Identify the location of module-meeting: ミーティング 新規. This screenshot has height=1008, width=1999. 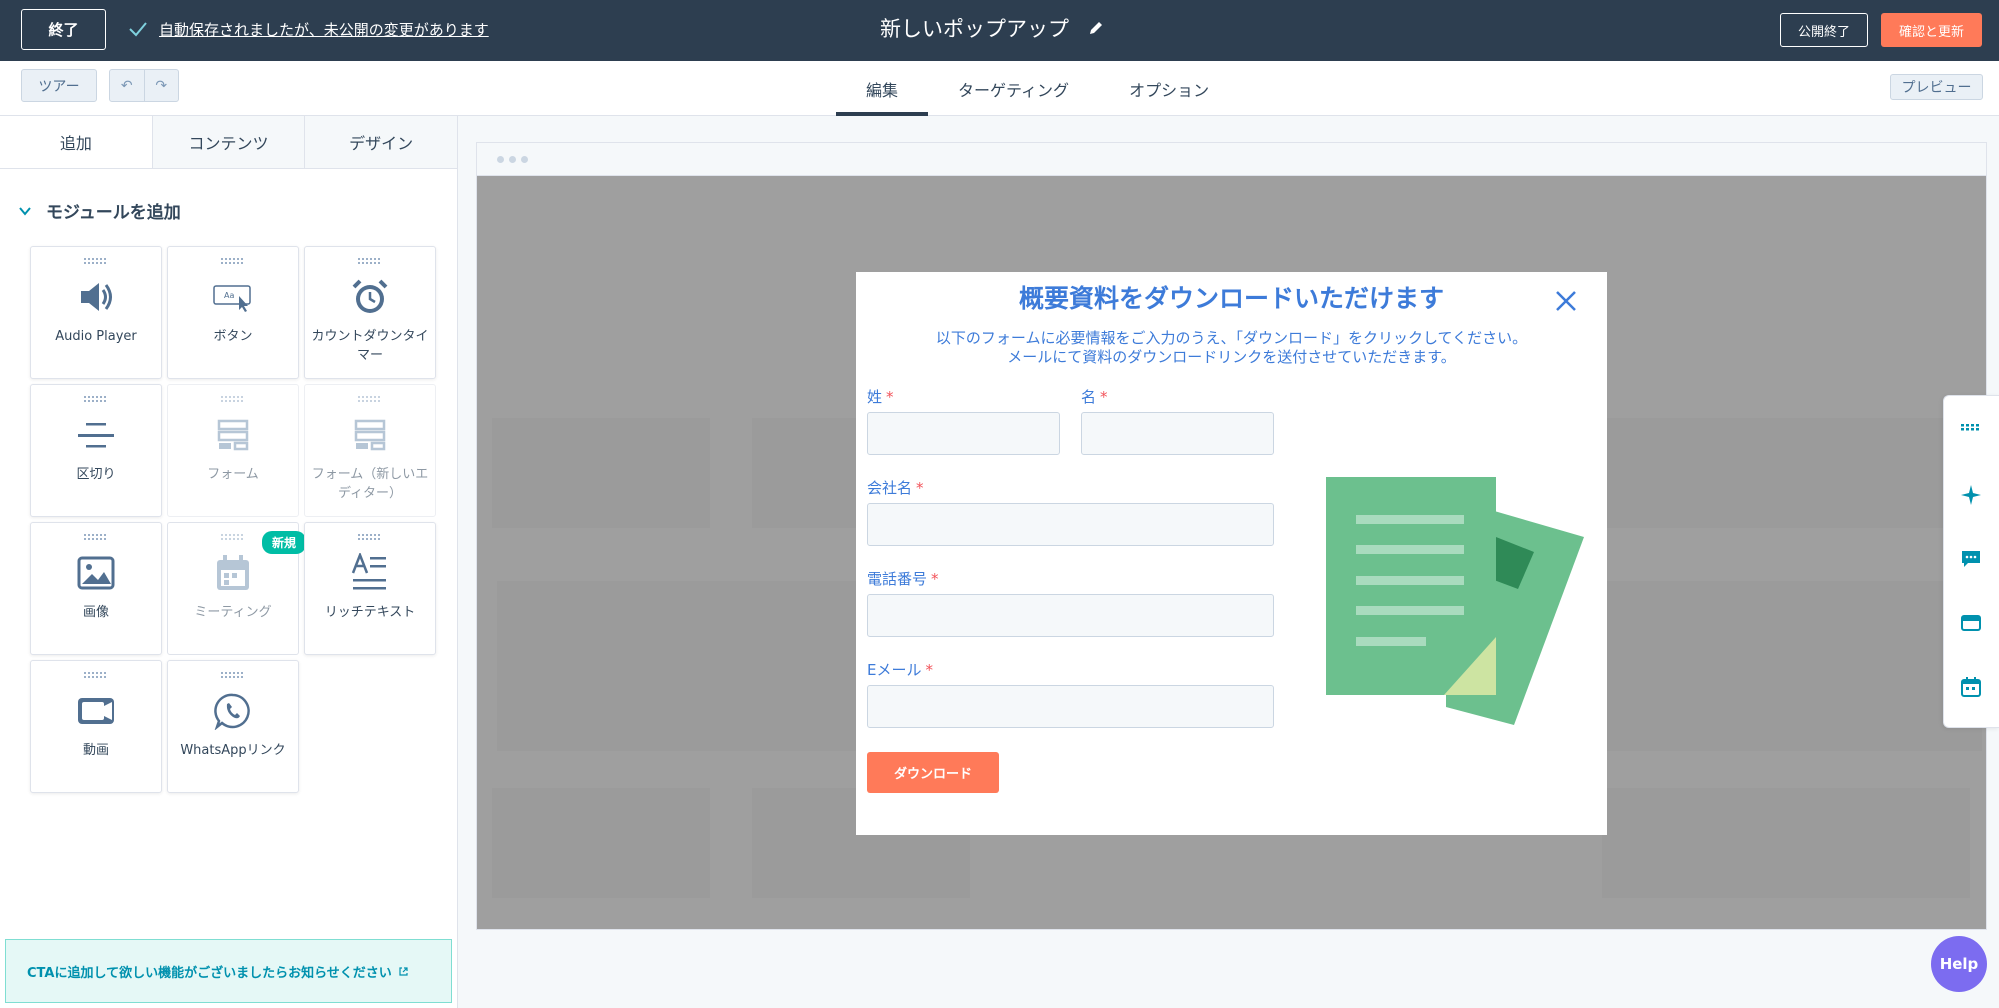
(236, 588).